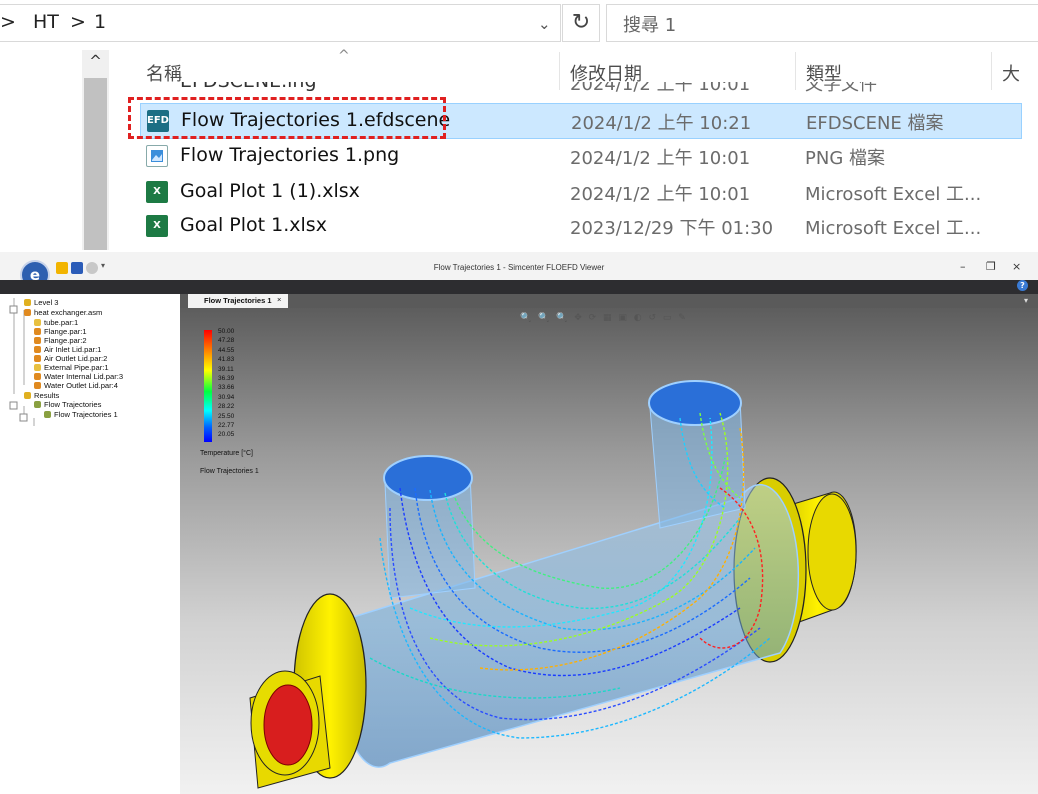  I want to click on file-name: EFDSCENE.ing, so click(248, 87).